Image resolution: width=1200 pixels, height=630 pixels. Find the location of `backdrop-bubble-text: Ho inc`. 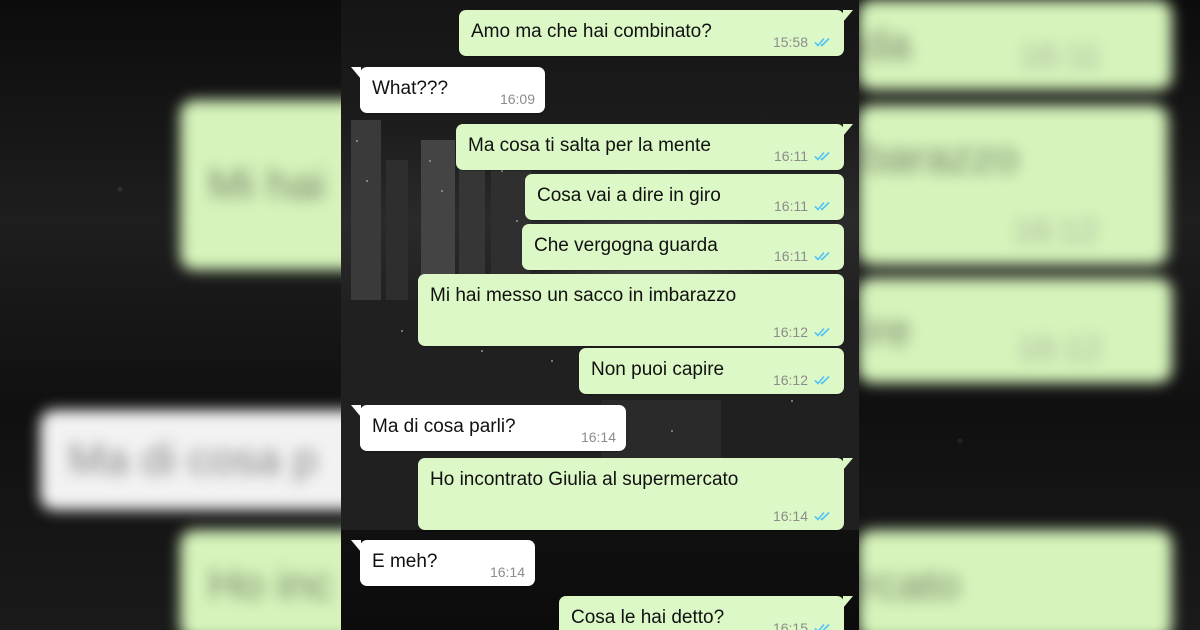

backdrop-bubble-text: Ho inc is located at coordinates (270, 584).